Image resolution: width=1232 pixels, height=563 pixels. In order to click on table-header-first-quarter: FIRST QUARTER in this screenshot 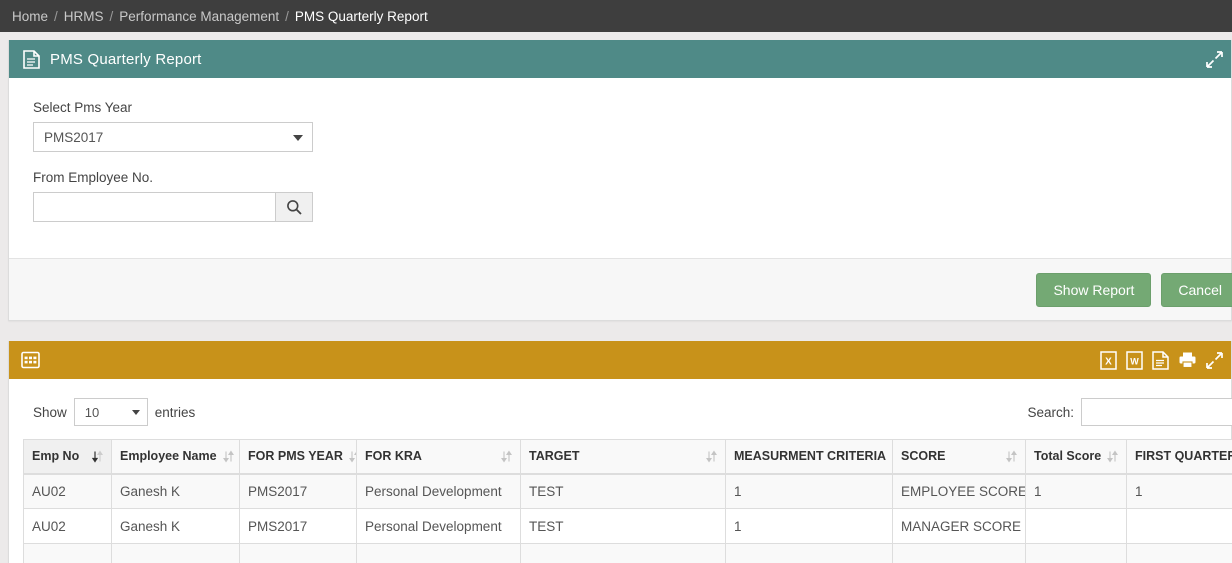, I will do `click(1179, 457)`.